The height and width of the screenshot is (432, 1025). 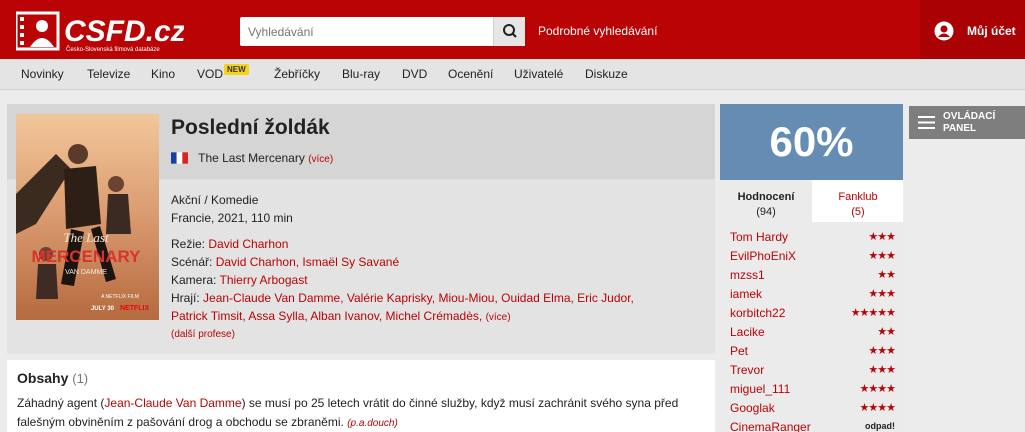 What do you see at coordinates (113, 49) in the screenshot?
I see `logo-subtitle: Česko-Slovenská filmová databáze` at bounding box center [113, 49].